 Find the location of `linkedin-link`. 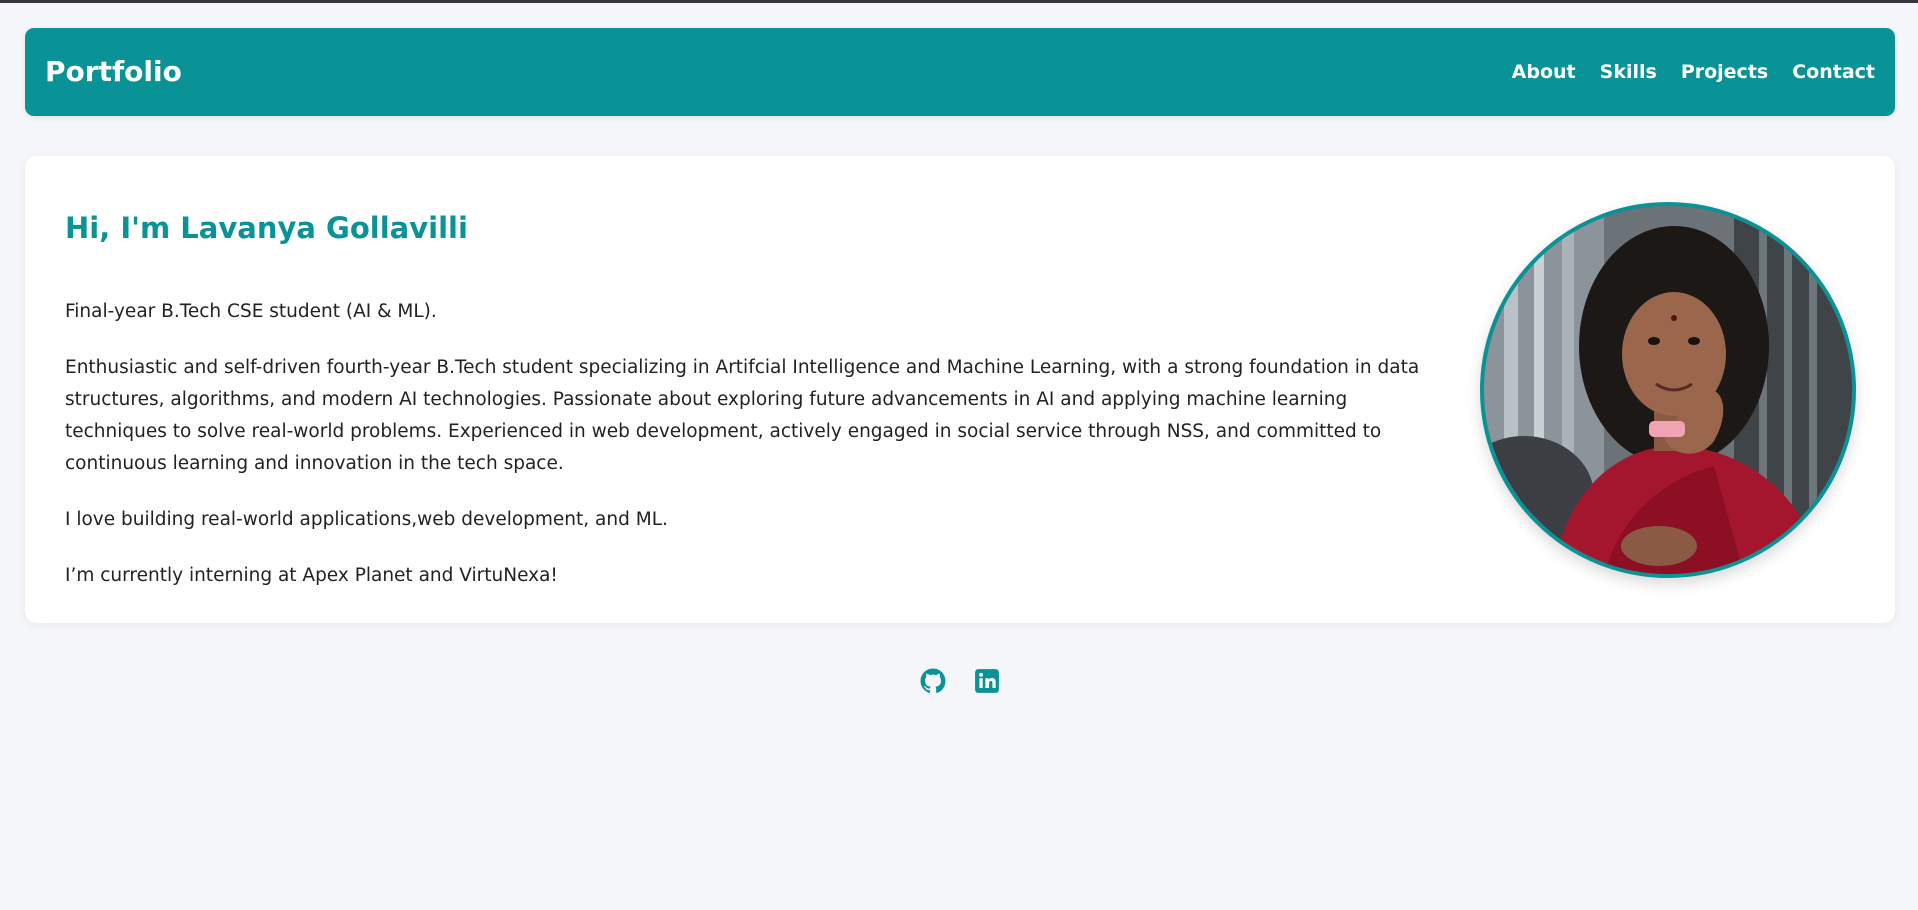

linkedin-link is located at coordinates (987, 681).